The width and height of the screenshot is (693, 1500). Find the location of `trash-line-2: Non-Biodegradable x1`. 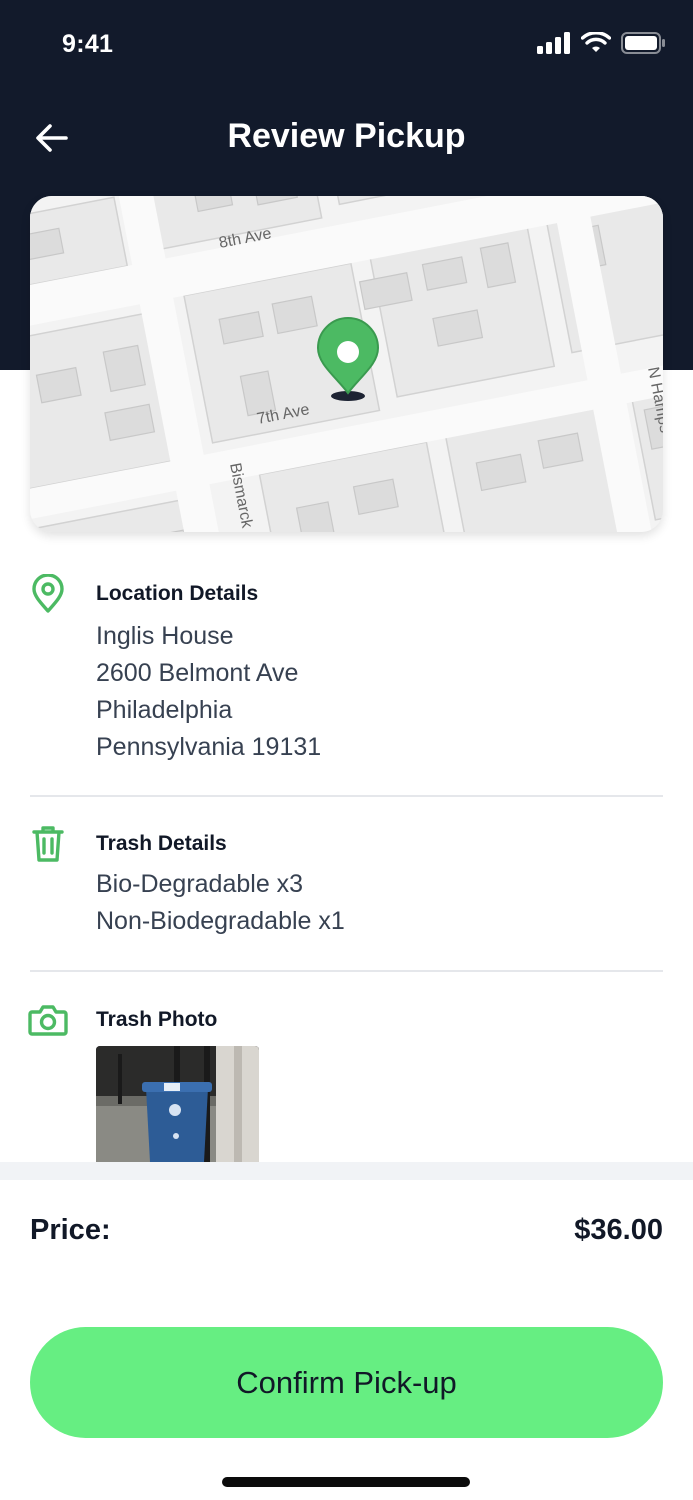

trash-line-2: Non-Biodegradable x1 is located at coordinates (220, 921).